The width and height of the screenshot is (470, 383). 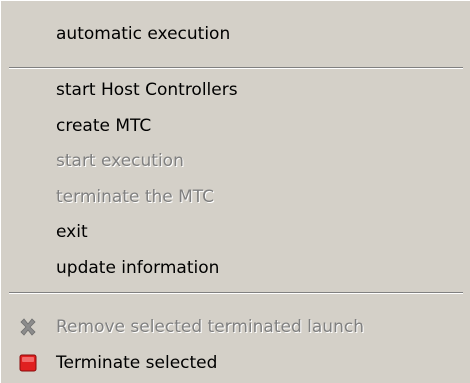 What do you see at coordinates (135, 197) in the screenshot?
I see `menu-item-label: terminate the MTC` at bounding box center [135, 197].